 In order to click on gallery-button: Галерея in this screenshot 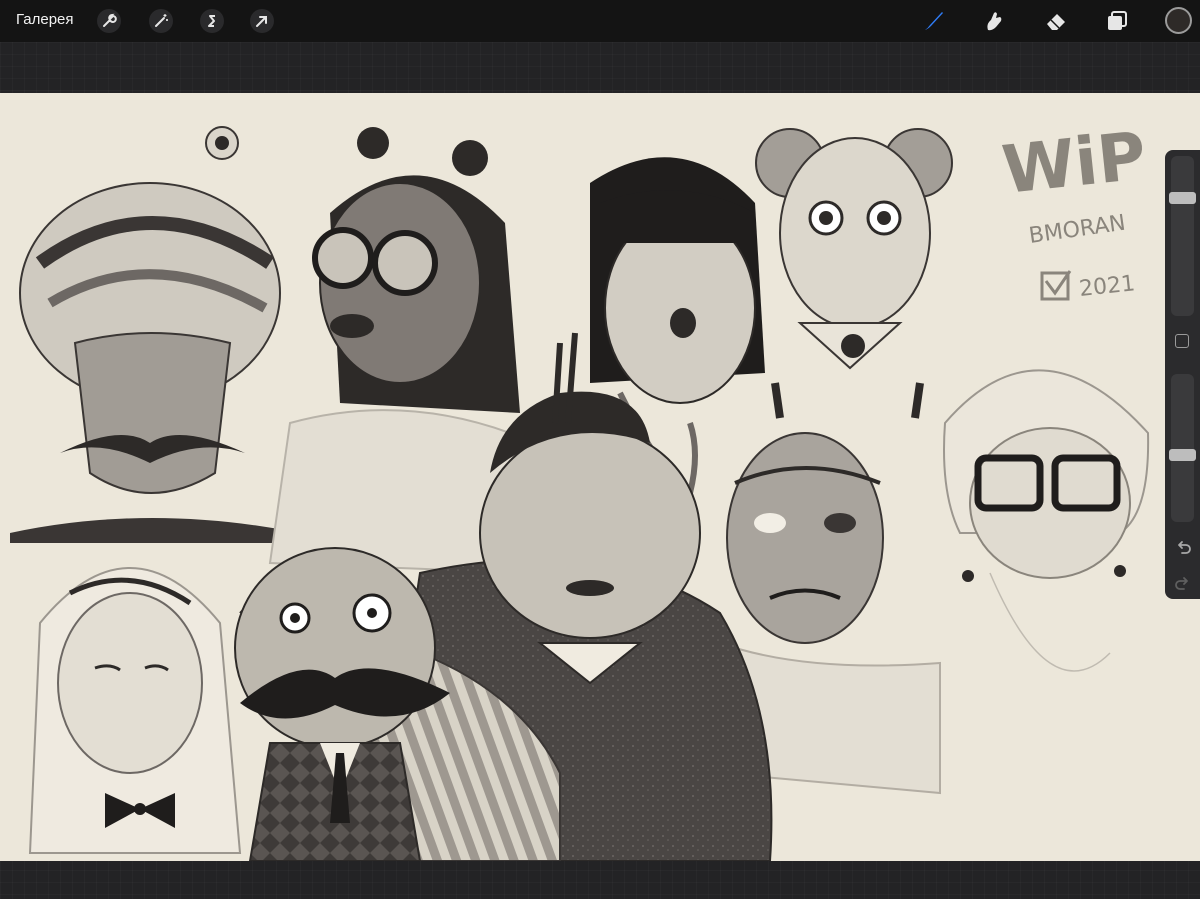, I will do `click(45, 19)`.